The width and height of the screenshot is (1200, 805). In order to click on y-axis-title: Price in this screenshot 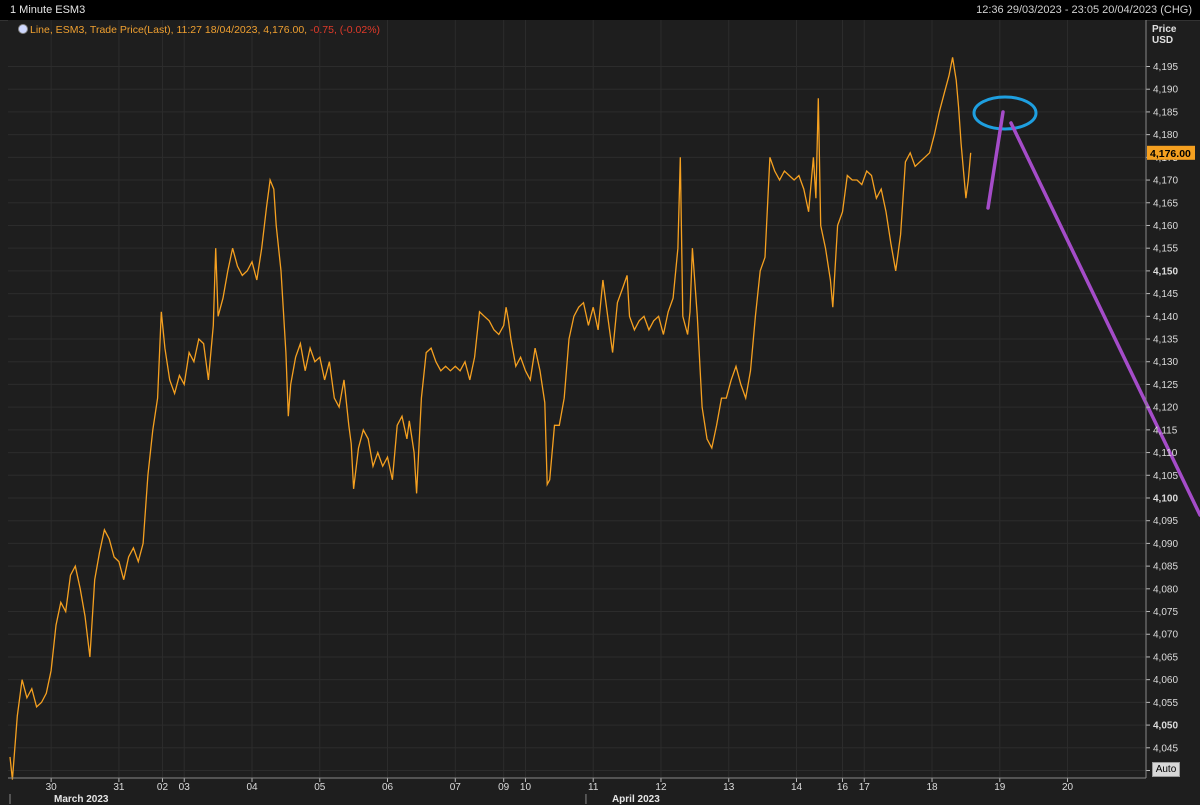, I will do `click(1164, 29)`.